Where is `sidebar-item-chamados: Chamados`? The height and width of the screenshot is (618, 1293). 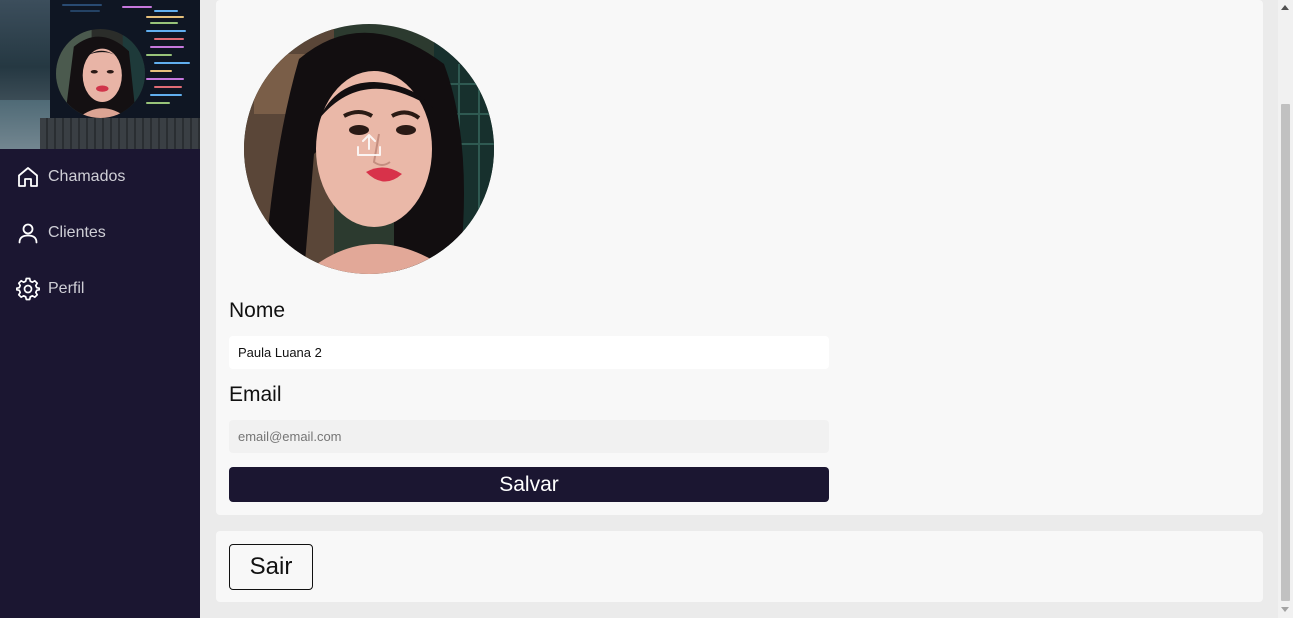 sidebar-item-chamados: Chamados is located at coordinates (100, 177).